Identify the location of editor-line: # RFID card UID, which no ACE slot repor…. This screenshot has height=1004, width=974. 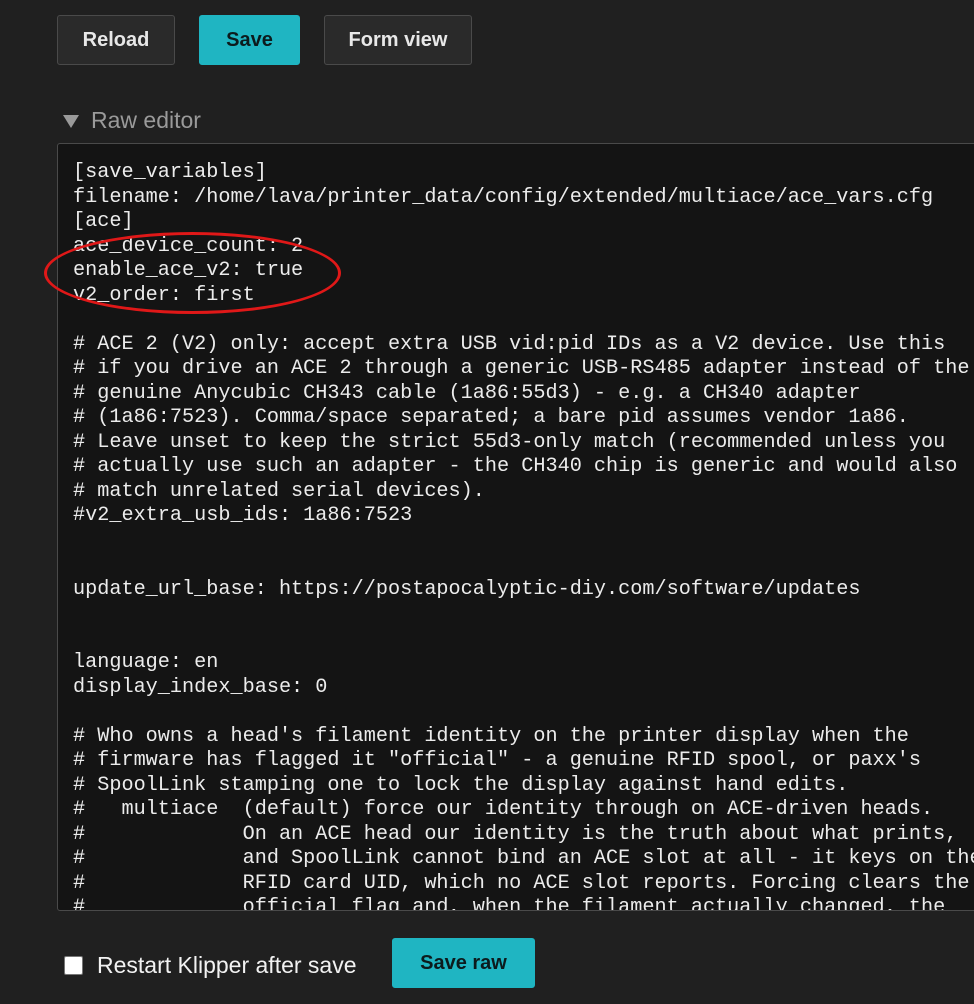
(521, 883).